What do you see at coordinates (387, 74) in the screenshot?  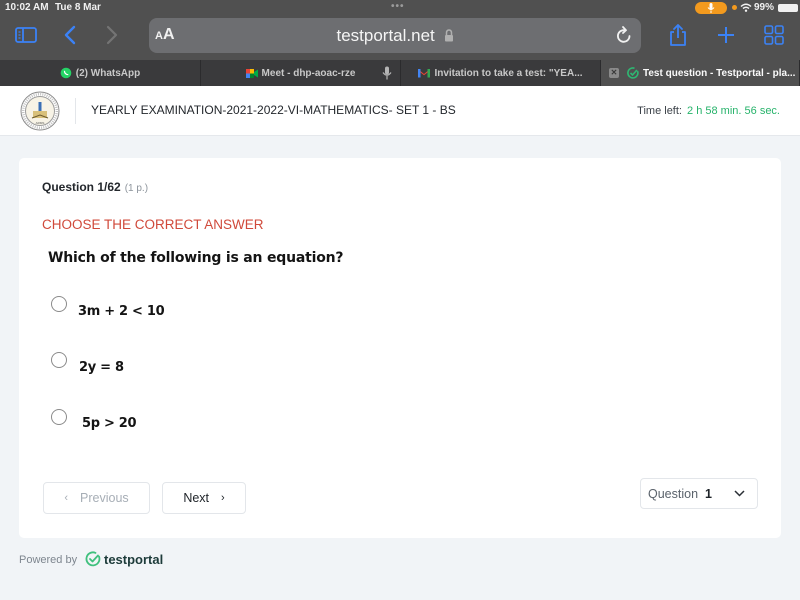 I see `microphone-icon` at bounding box center [387, 74].